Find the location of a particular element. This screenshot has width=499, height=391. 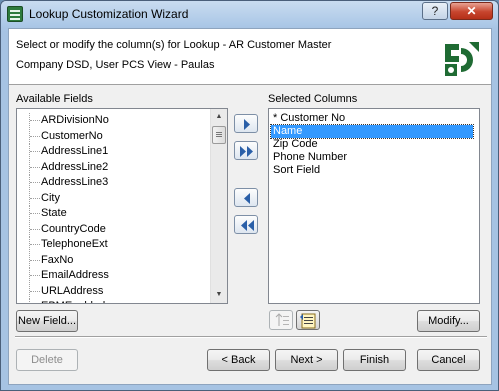

available-field-label: City is located at coordinates (50, 197).